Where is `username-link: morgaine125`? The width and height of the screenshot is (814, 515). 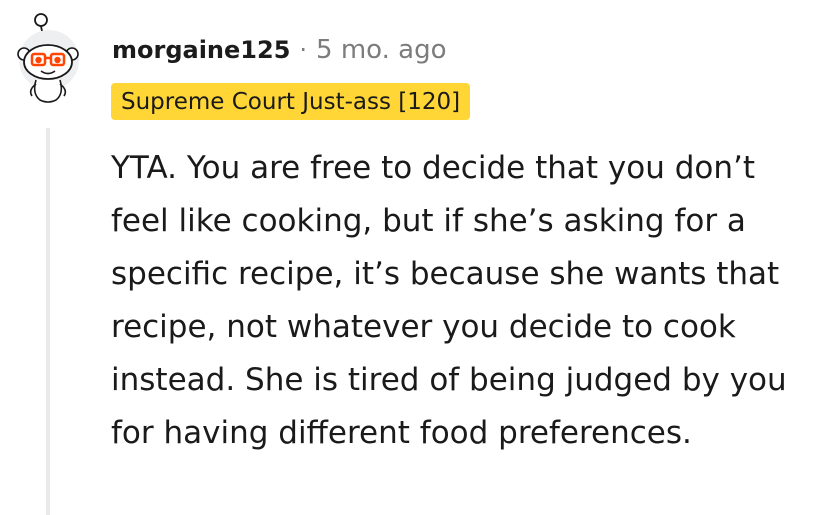
username-link: morgaine125 is located at coordinates (201, 50).